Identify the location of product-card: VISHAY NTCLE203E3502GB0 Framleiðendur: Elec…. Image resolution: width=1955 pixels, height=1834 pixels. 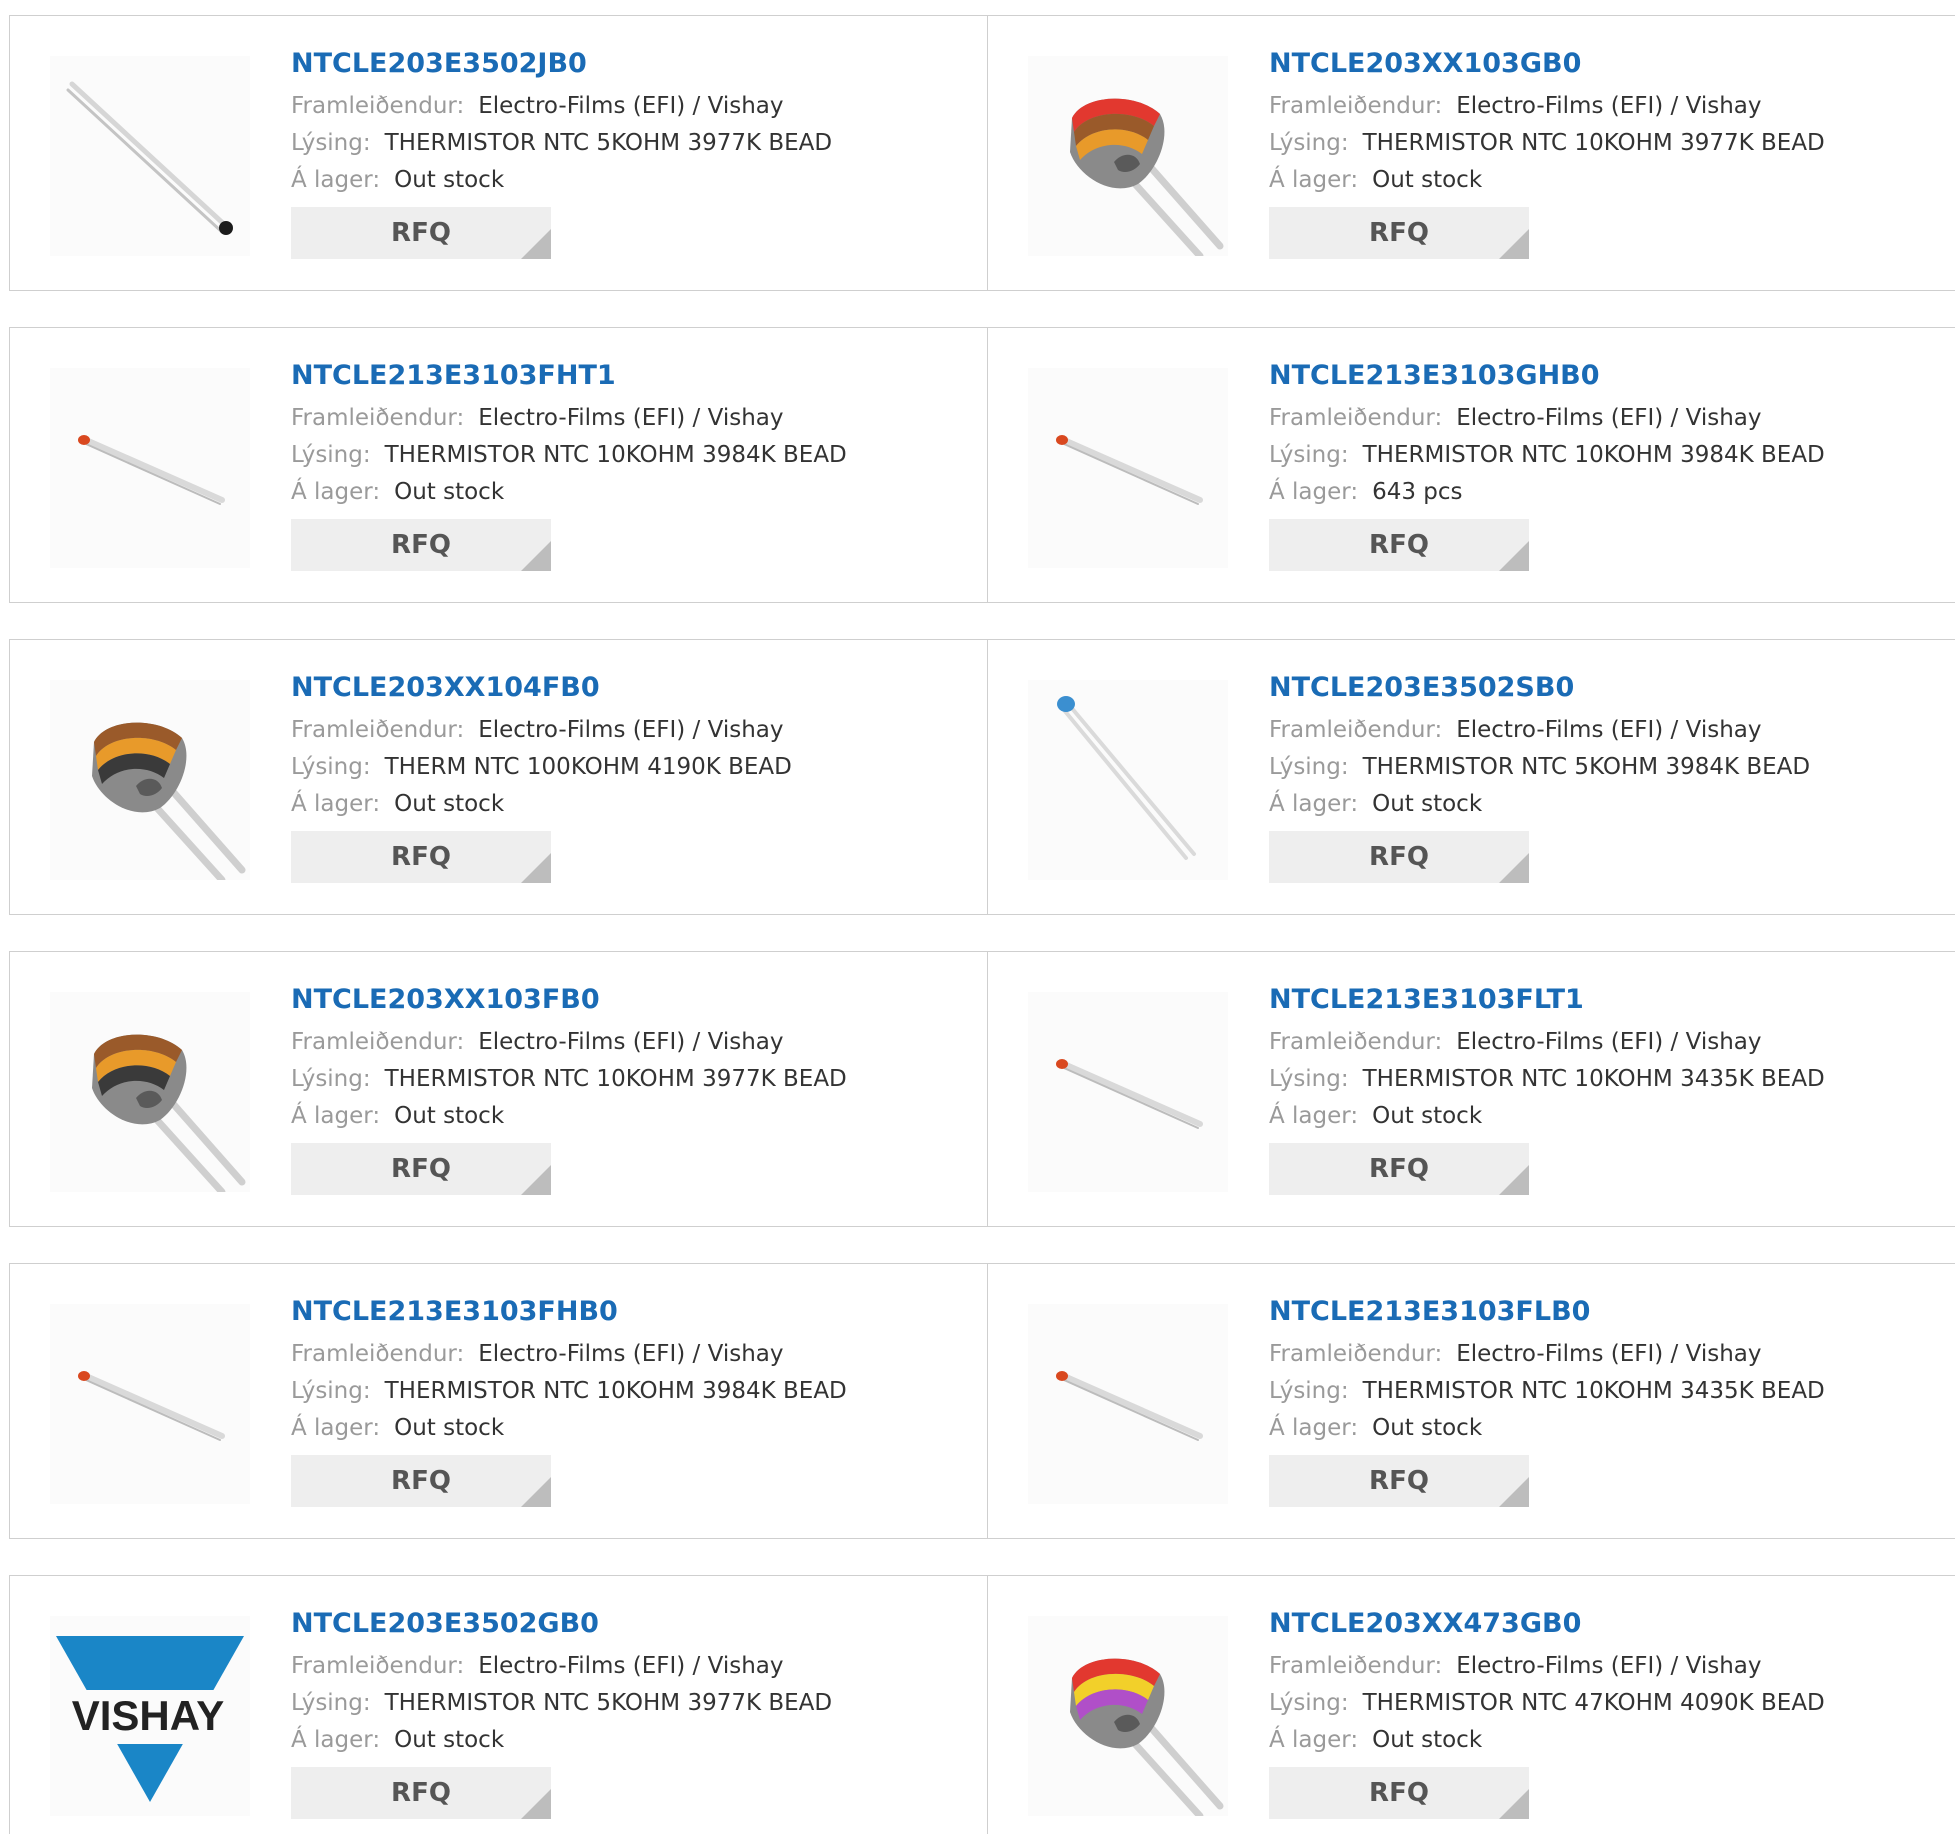
(499, 1705).